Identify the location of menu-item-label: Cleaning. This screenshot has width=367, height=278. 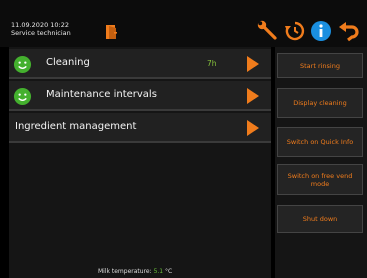
(68, 62).